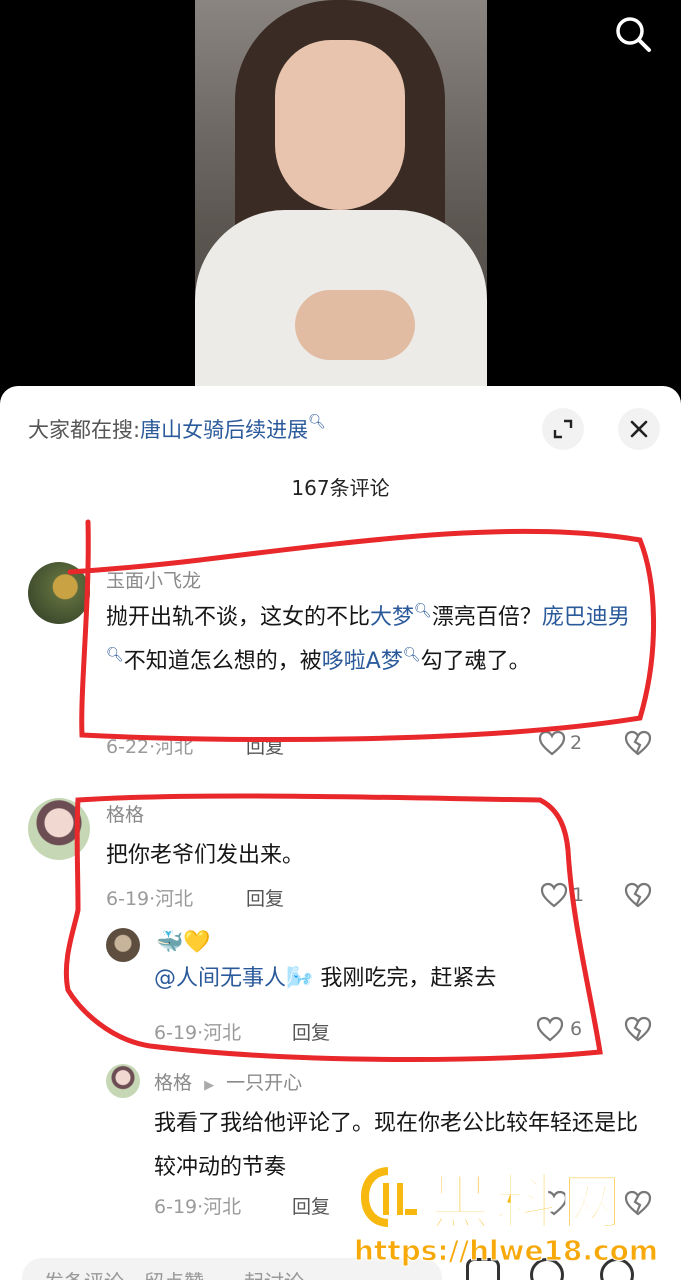 The width and height of the screenshot is (681, 1280). I want to click on comment-link-term: 庞巴迪男, so click(586, 617).